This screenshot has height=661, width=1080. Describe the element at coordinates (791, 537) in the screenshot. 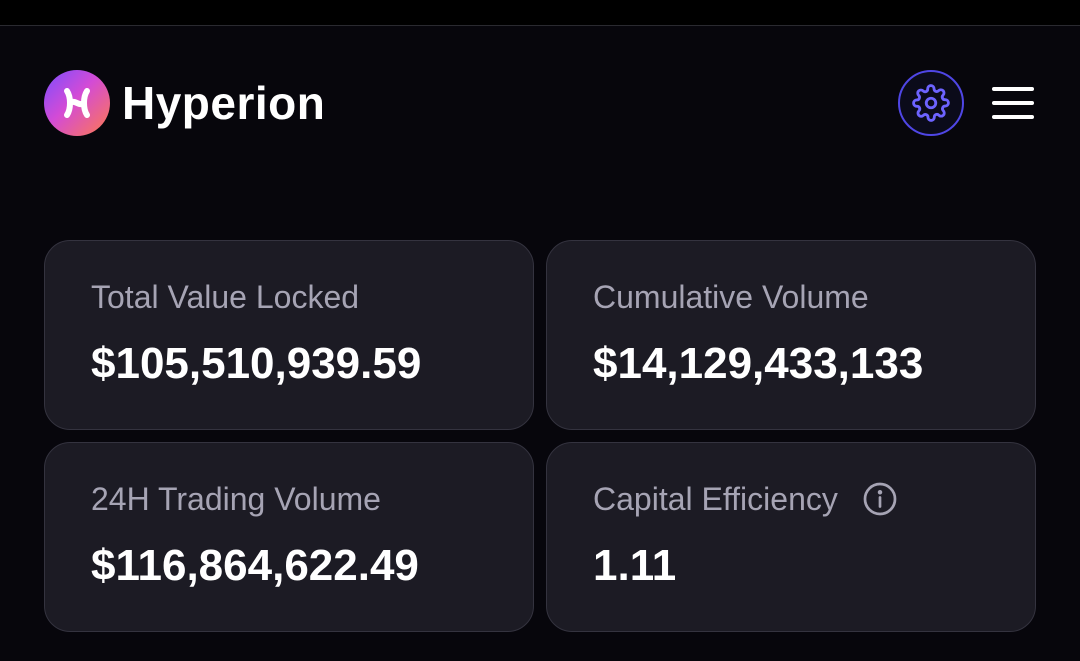

I see `stat-card-capital-efficiency: Capital Efficiency 1.11` at that location.